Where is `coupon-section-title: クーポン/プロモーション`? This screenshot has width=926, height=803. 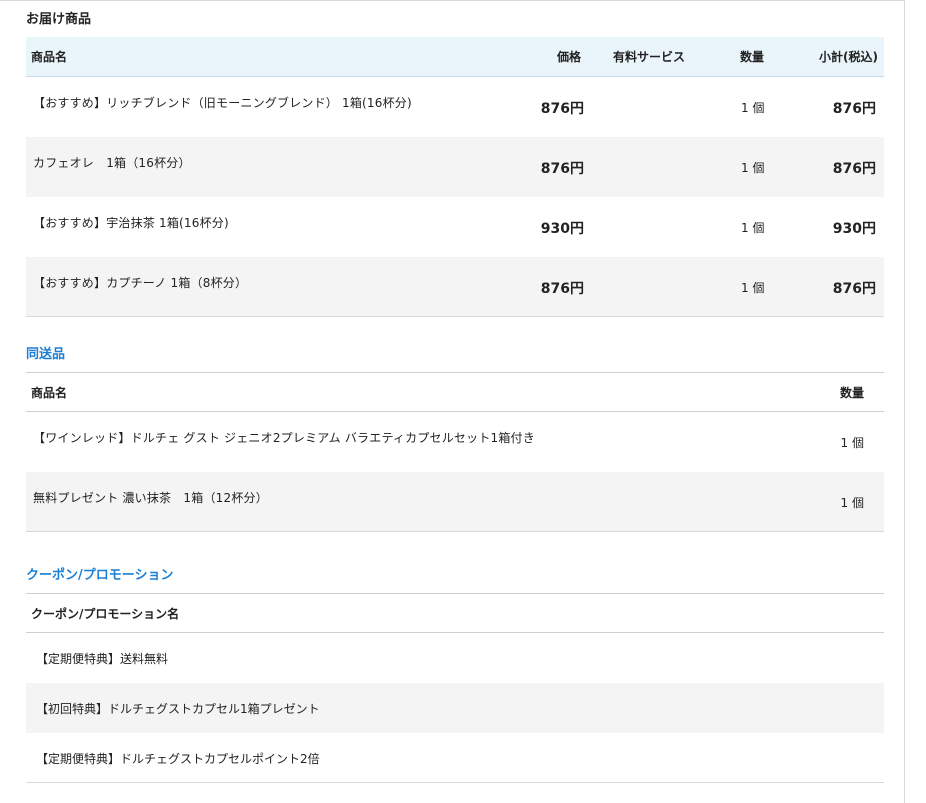 coupon-section-title: クーポン/プロモーション is located at coordinates (100, 575).